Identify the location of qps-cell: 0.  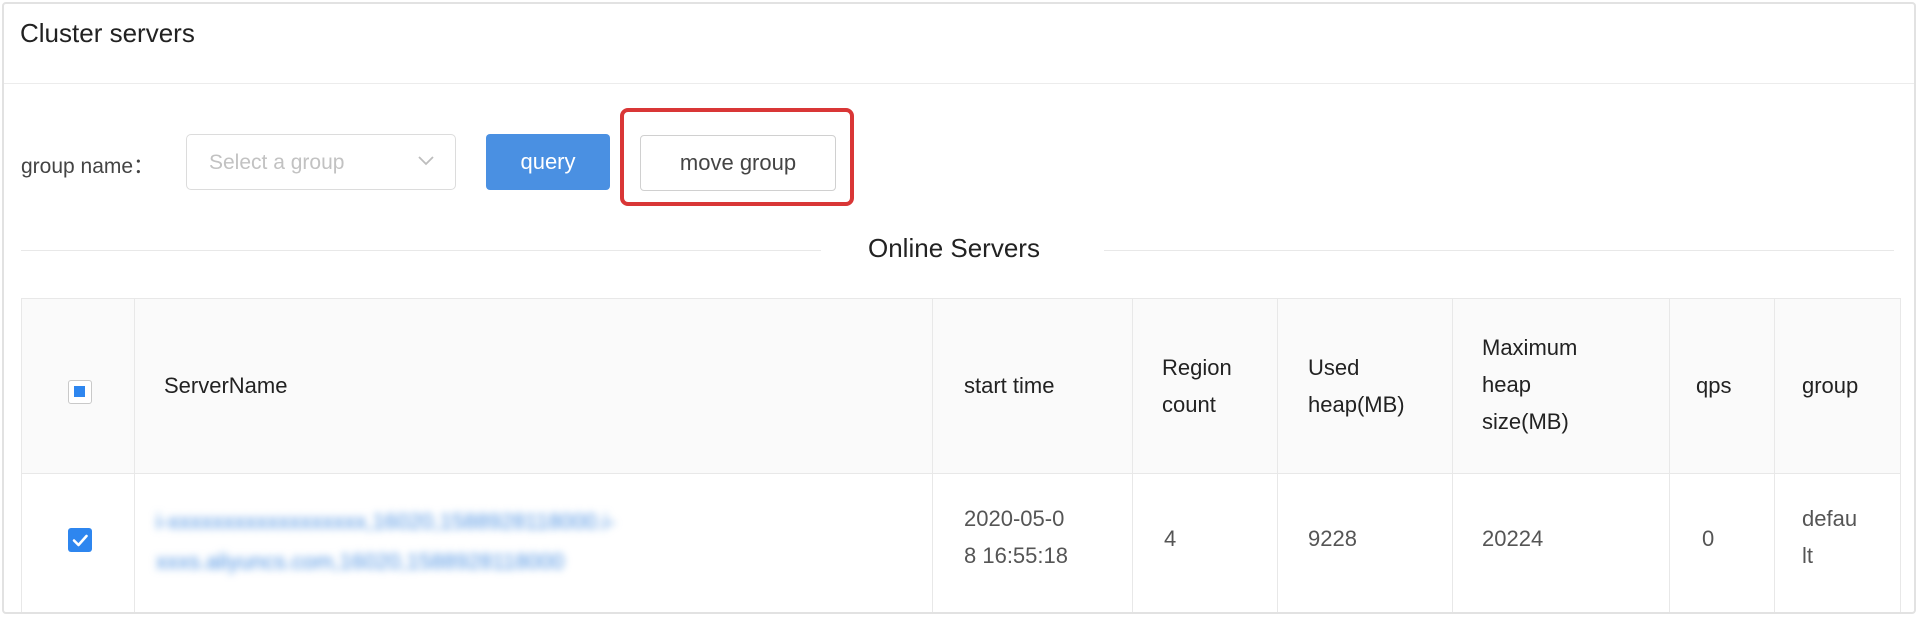
(1708, 538).